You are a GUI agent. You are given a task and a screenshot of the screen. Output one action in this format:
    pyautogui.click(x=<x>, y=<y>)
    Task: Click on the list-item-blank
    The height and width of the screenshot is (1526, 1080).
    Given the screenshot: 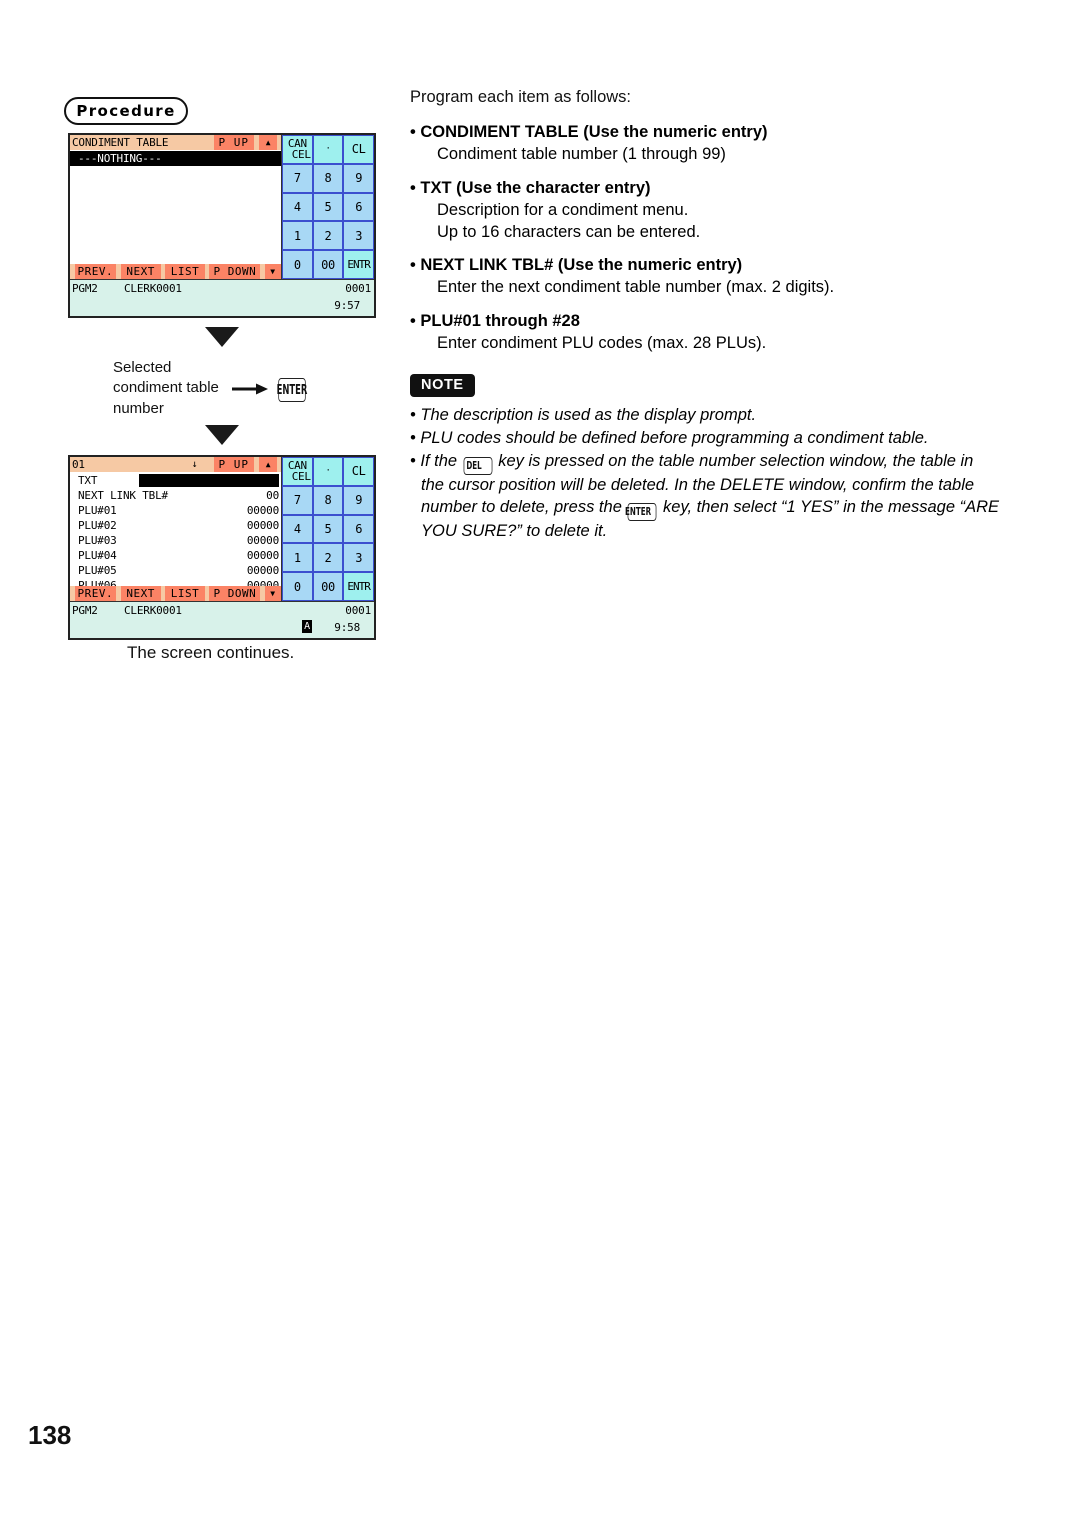 What is the action you would take?
    pyautogui.click(x=175, y=248)
    